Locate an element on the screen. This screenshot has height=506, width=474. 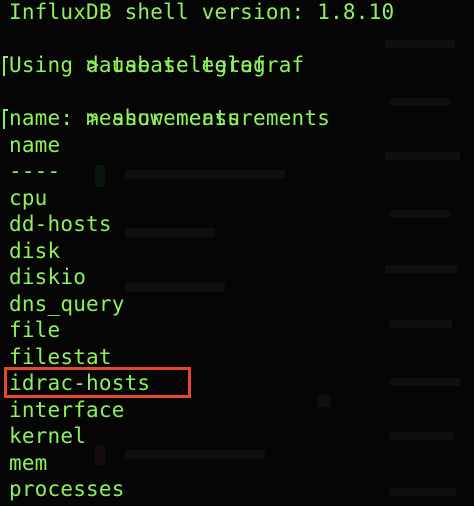
measurement-item: diskio is located at coordinates (48, 277).